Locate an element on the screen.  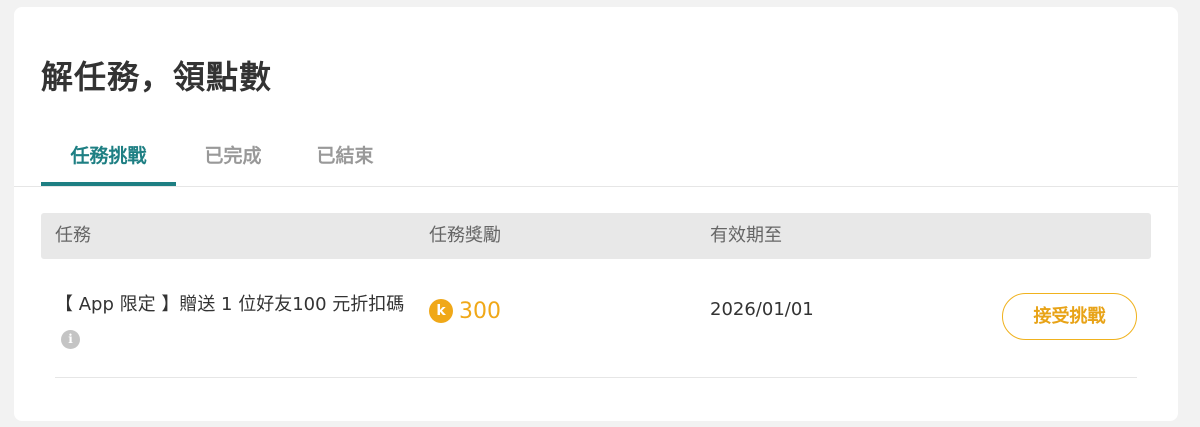
table-header: 任務 任務獎勵 有效期至 is located at coordinates (596, 236).